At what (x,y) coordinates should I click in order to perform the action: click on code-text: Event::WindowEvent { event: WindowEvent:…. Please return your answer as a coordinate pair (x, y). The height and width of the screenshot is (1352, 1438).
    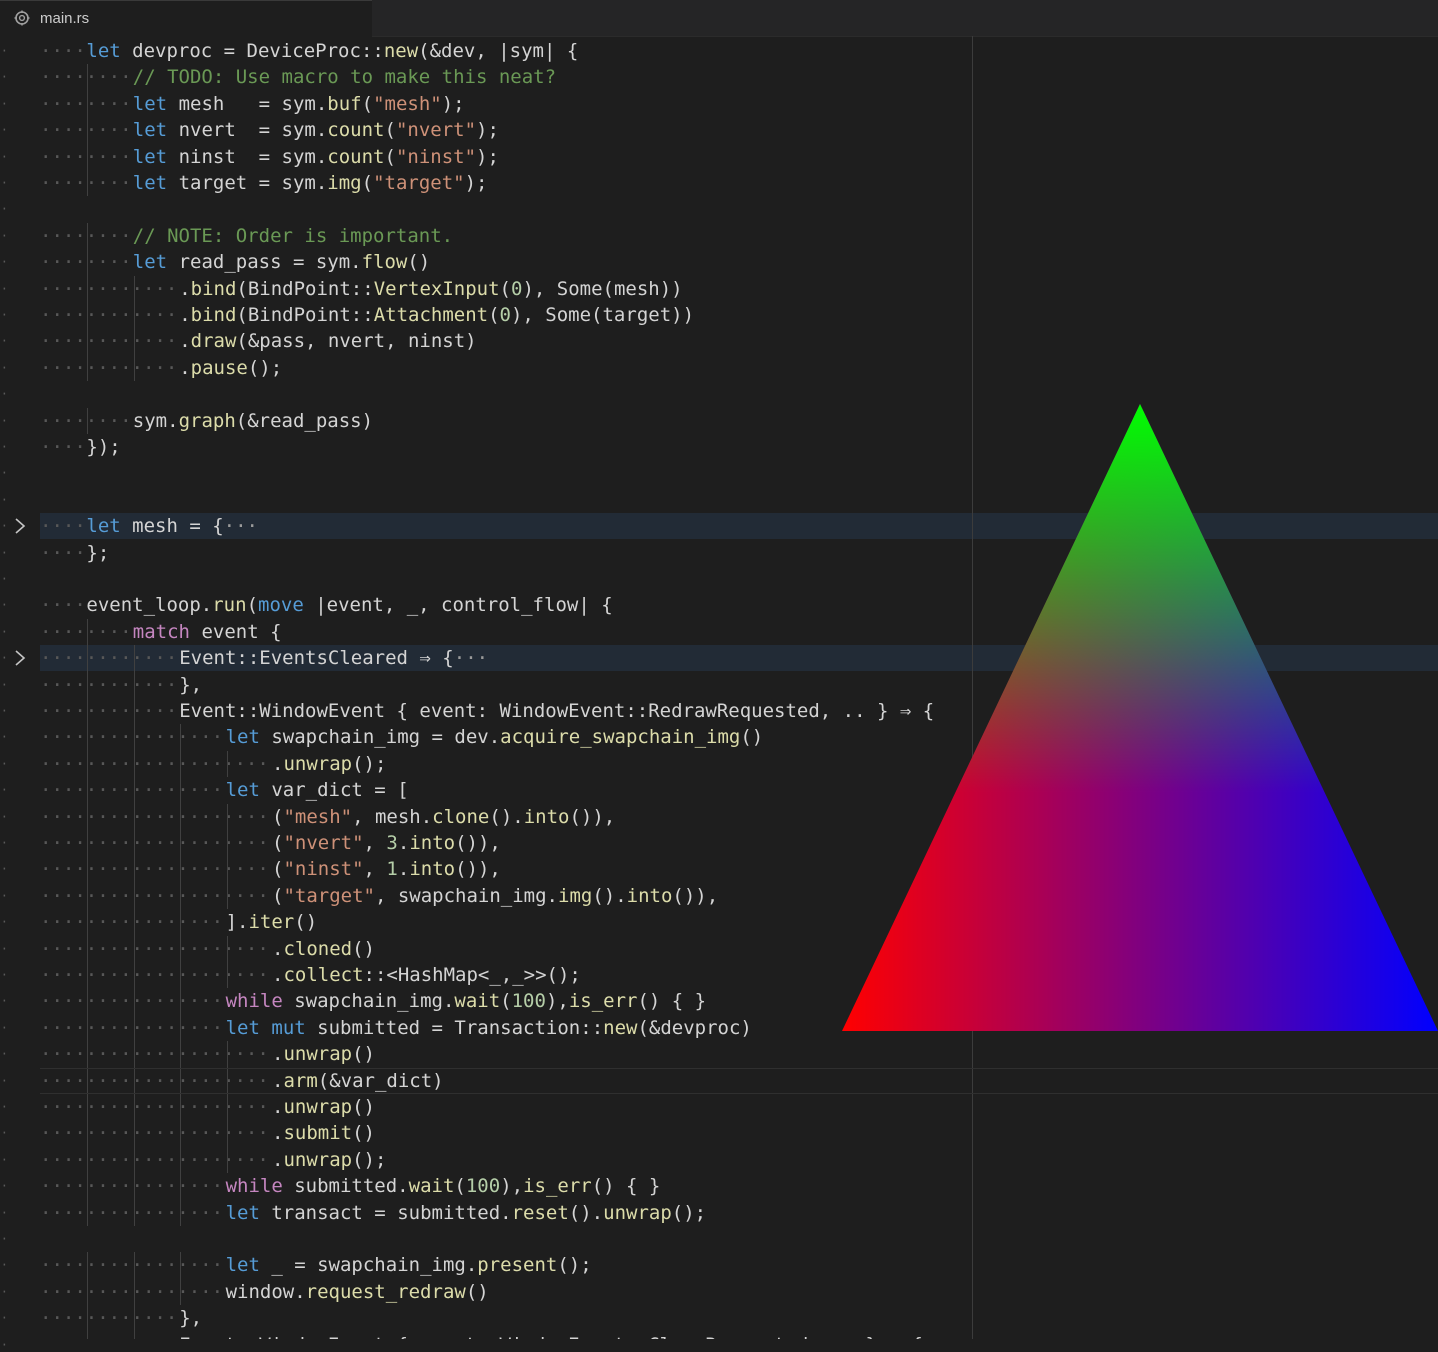
    Looking at the image, I should click on (557, 711).